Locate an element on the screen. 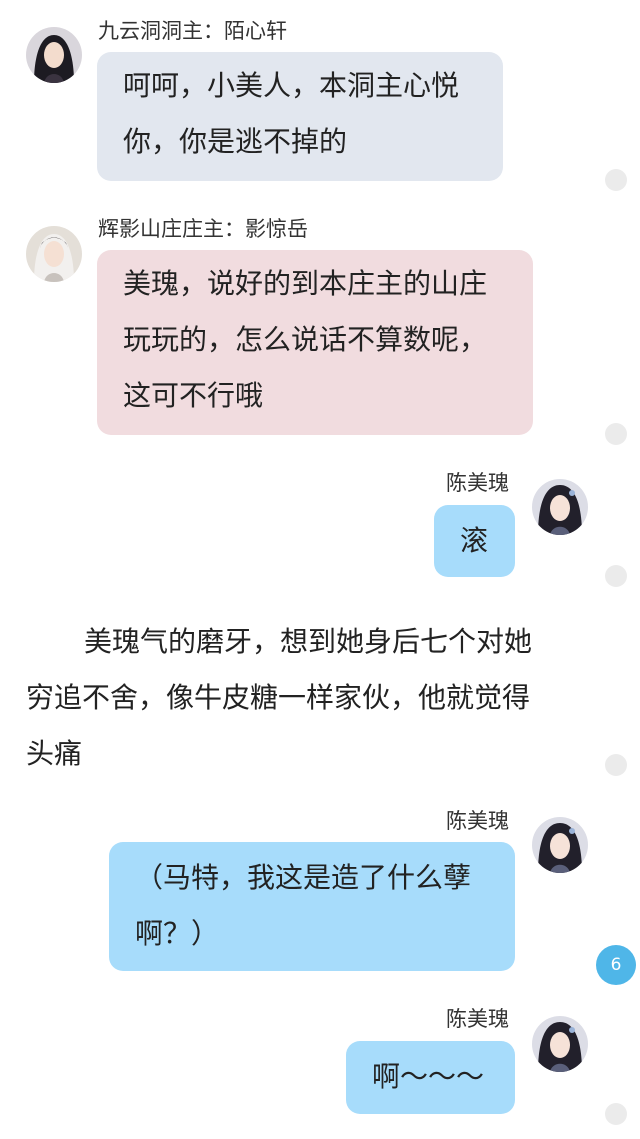 Image resolution: width=640 pixels, height=1139 pixels. message-bubble: 滚 is located at coordinates (474, 541).